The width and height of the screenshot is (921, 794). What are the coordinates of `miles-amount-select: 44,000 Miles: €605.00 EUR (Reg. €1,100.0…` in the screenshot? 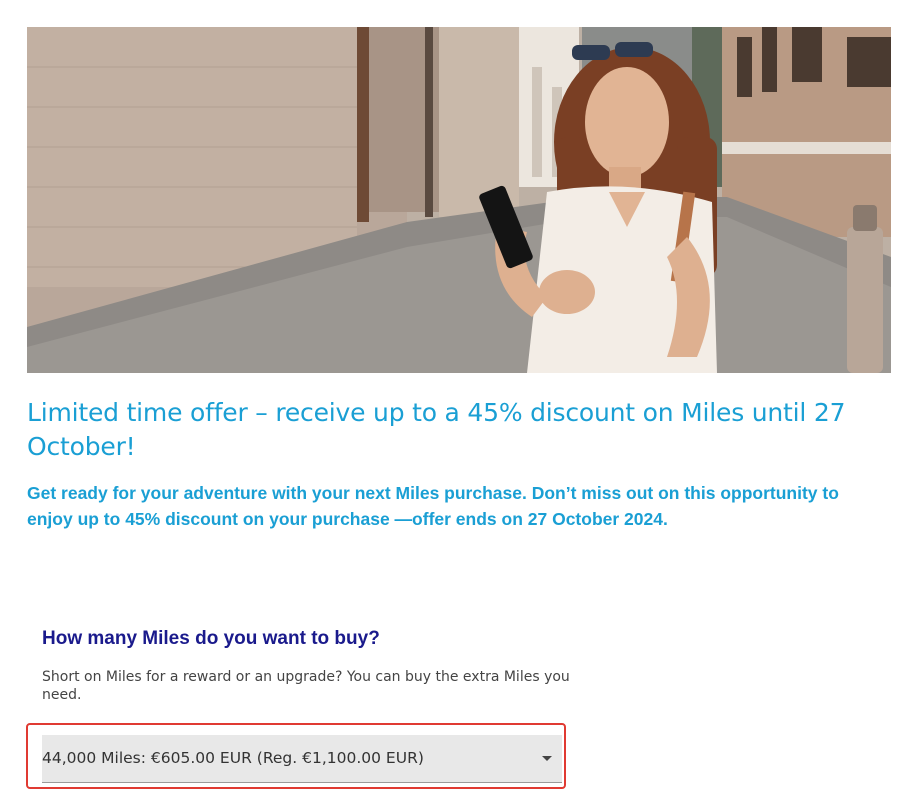 It's located at (302, 759).